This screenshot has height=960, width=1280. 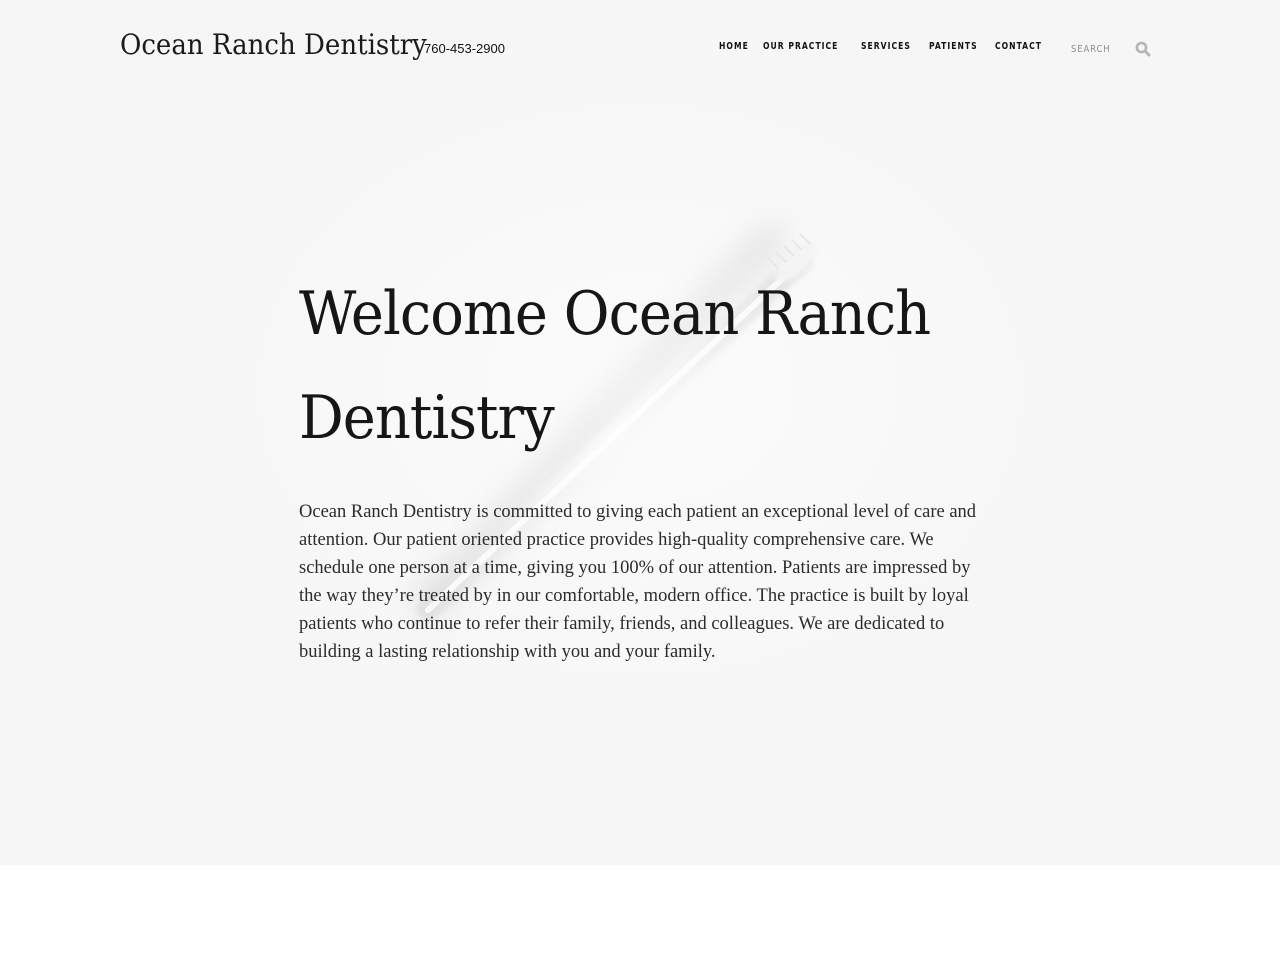 I want to click on page-title: Welcome Ocean Ranch Dentistry, so click(x=615, y=366).